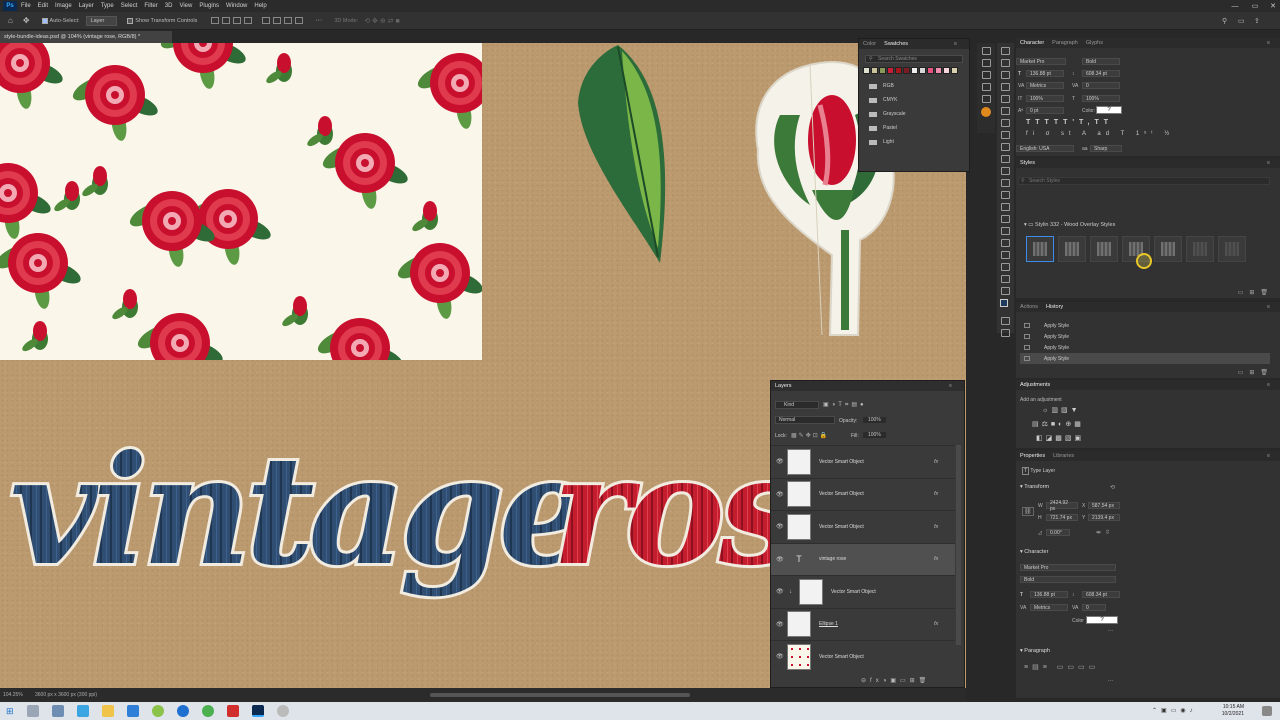 This screenshot has height=720, width=1280. Describe the element at coordinates (1062, 517) in the screenshot. I see `height-field: 721.74 px` at that location.